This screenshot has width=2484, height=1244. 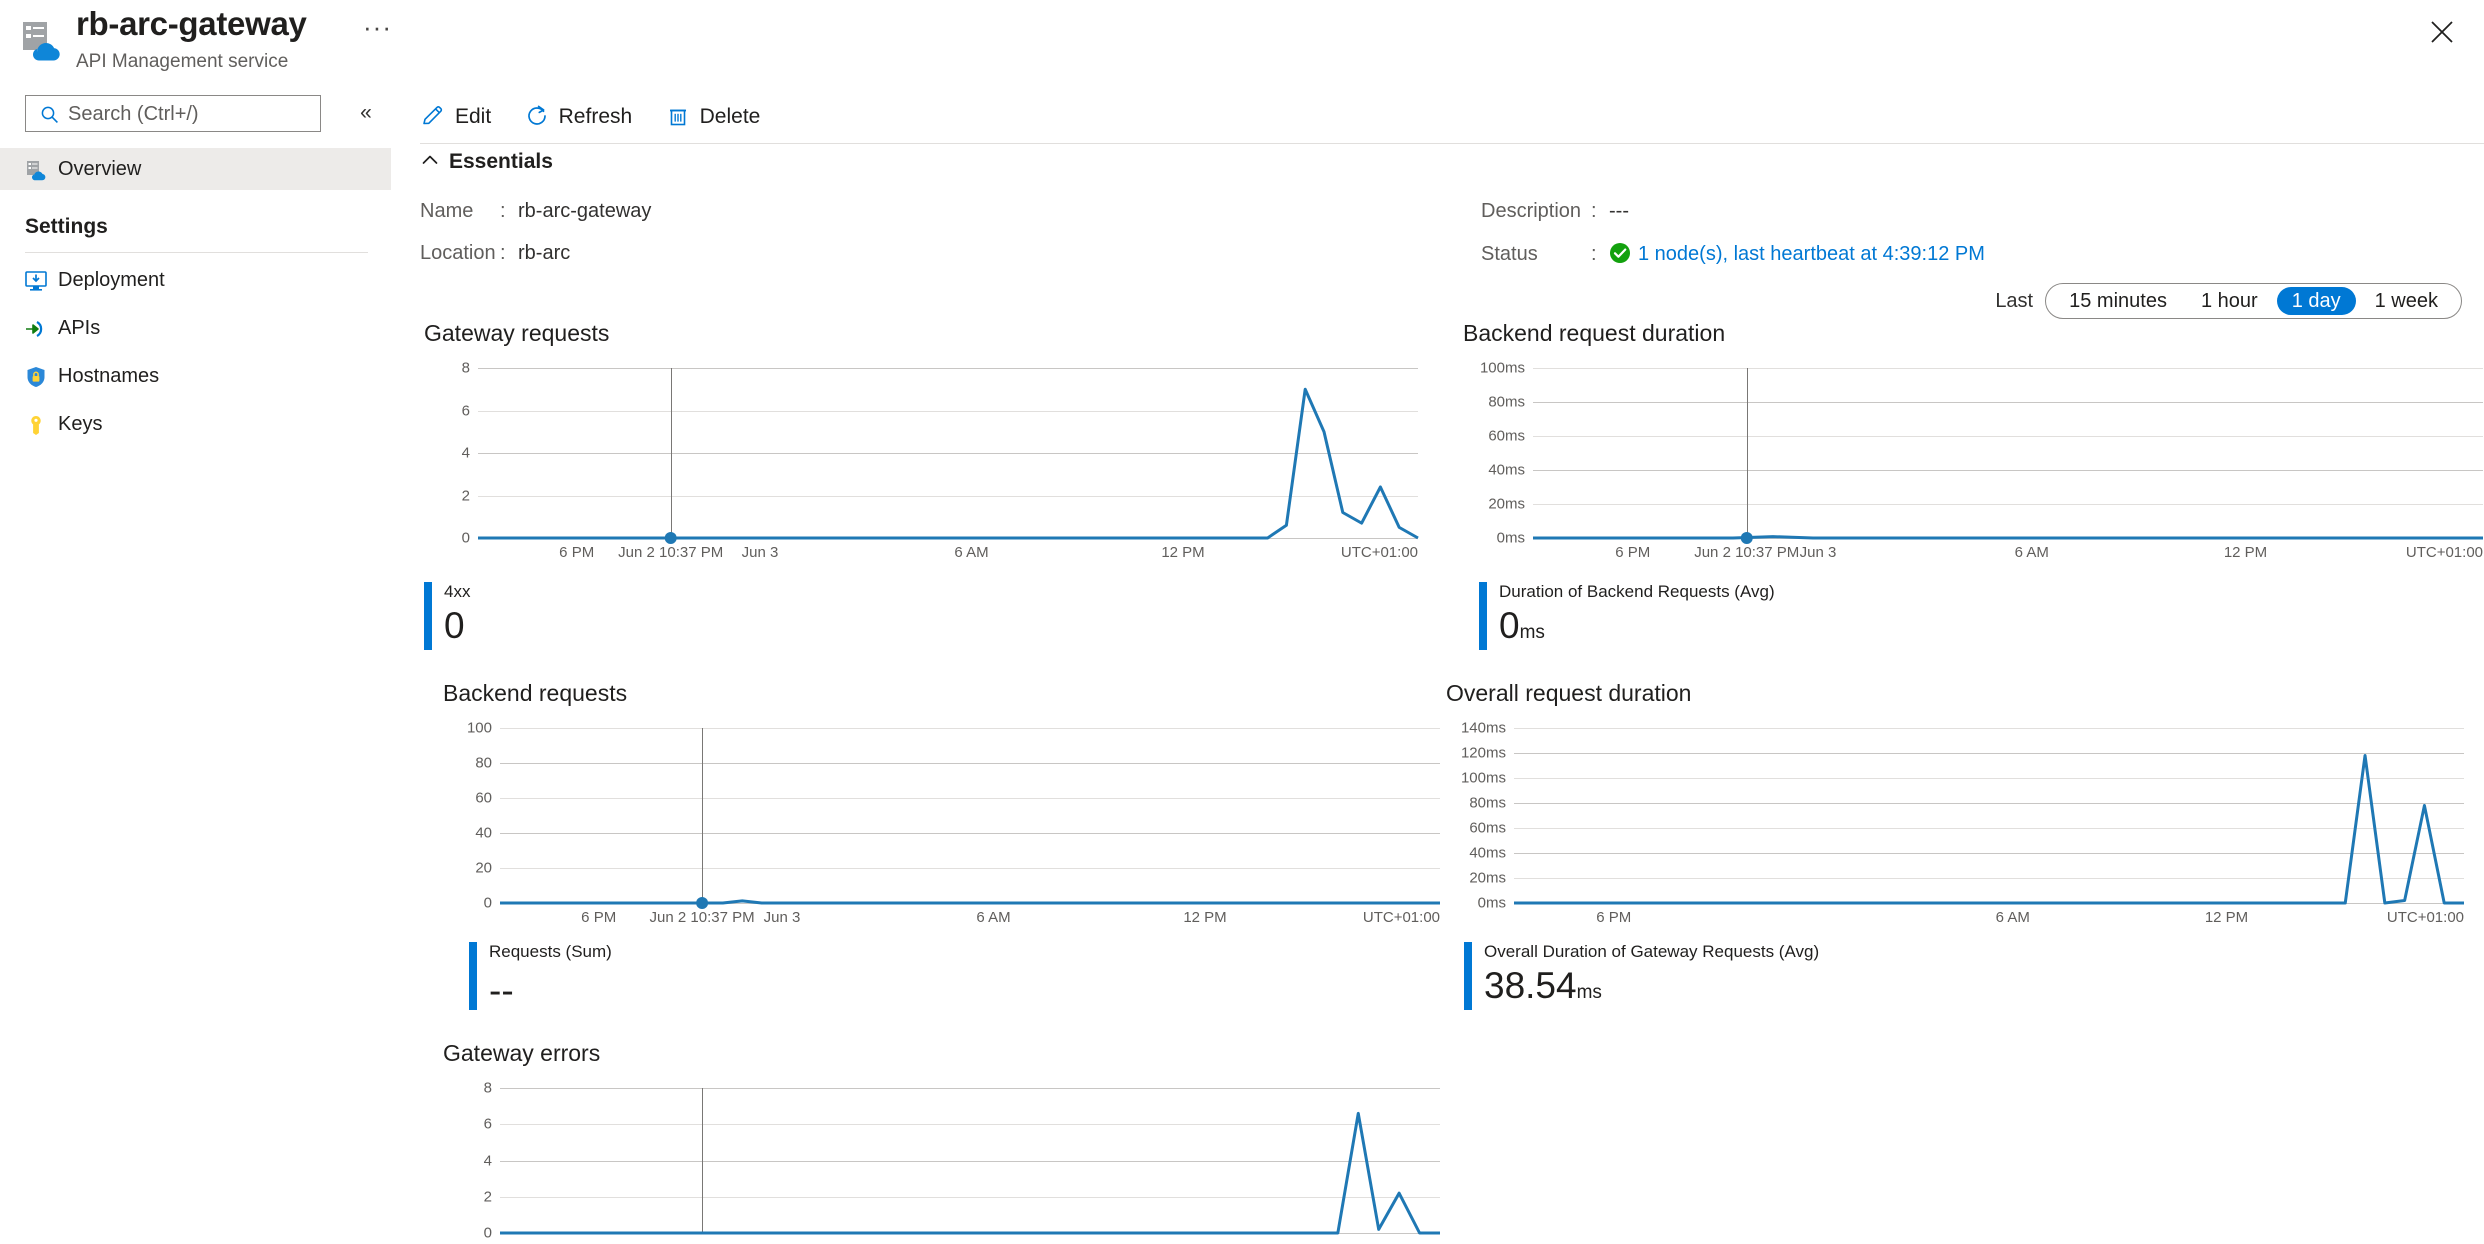 I want to click on legend-value: 0ms, so click(x=1522, y=625).